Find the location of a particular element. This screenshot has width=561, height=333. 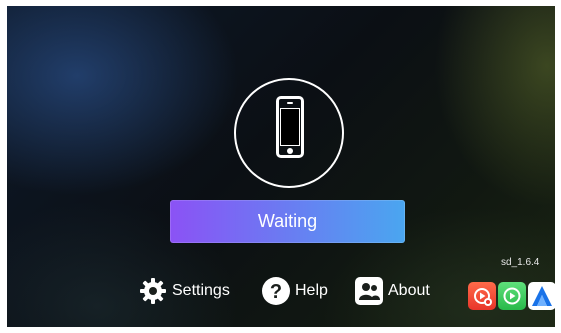

help-icon: ? is located at coordinates (276, 291).